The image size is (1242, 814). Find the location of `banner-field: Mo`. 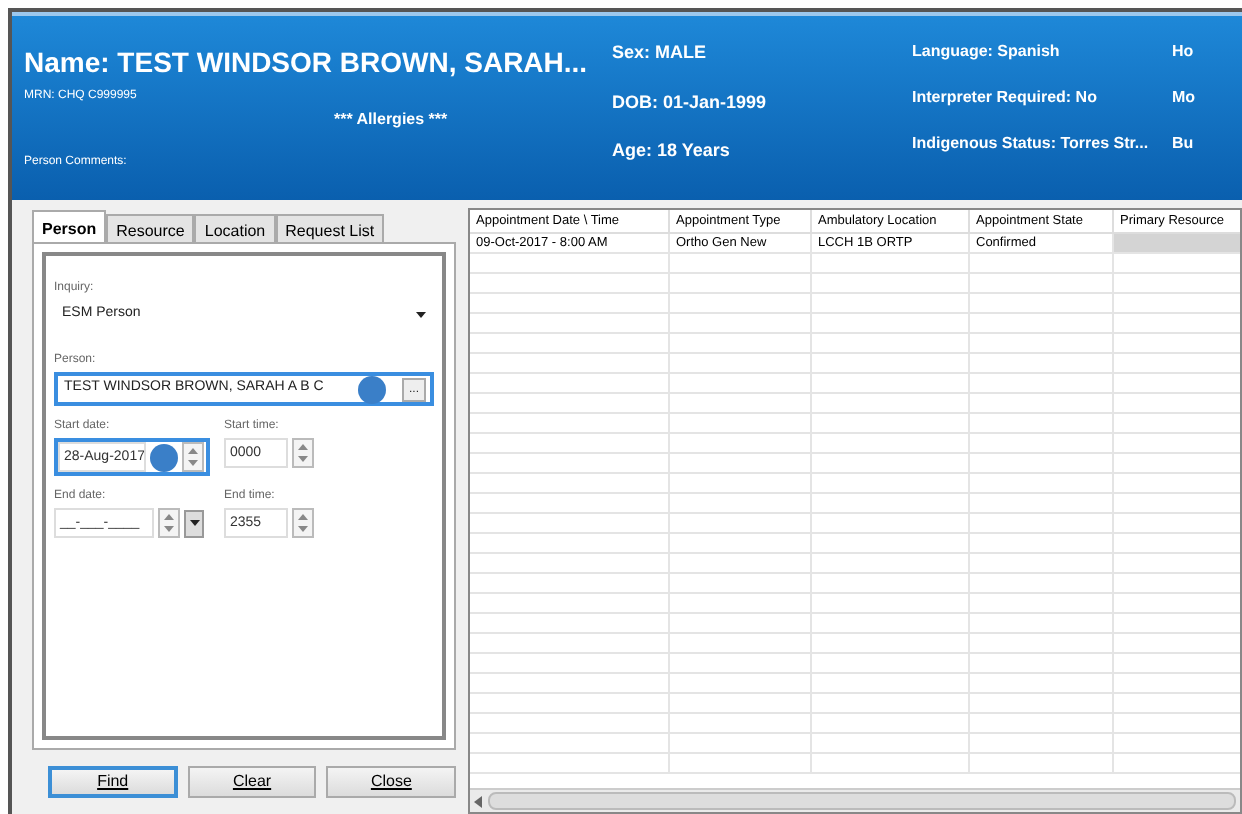

banner-field: Mo is located at coordinates (1202, 98).